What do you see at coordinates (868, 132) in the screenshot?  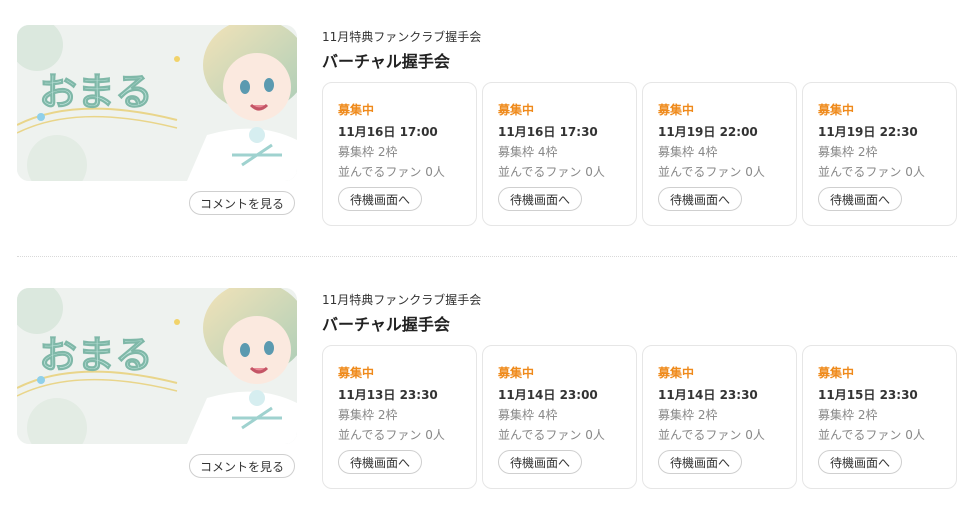 I see `slot-datetime: 11月19日 22:30` at bounding box center [868, 132].